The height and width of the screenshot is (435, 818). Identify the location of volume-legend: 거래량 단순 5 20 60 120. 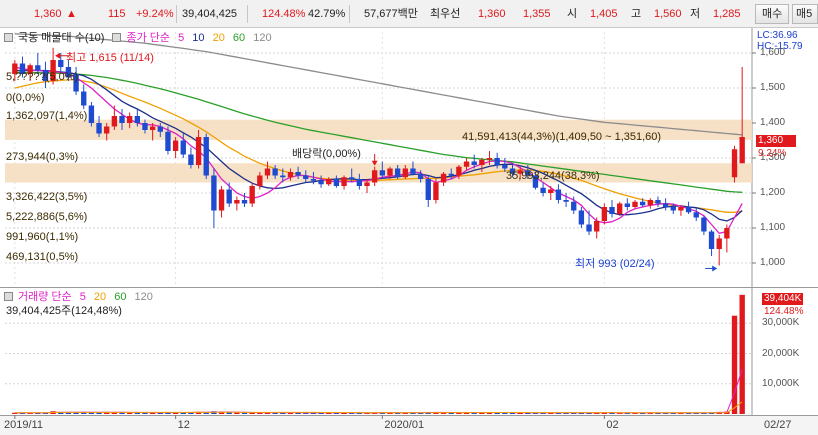
(81, 297).